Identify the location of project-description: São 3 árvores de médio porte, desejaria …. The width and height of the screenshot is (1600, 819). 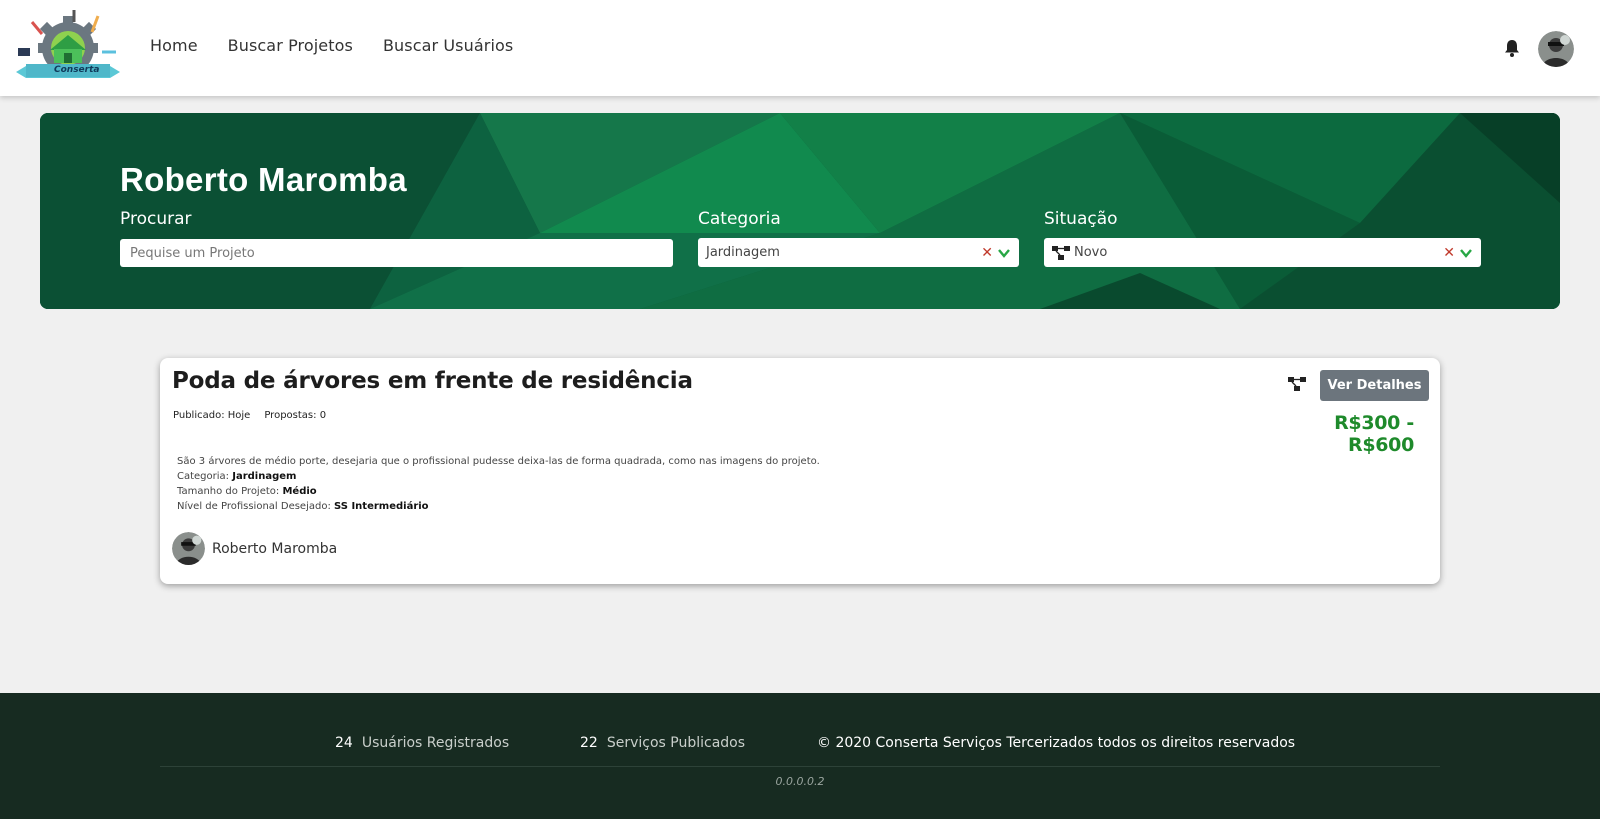
(498, 461).